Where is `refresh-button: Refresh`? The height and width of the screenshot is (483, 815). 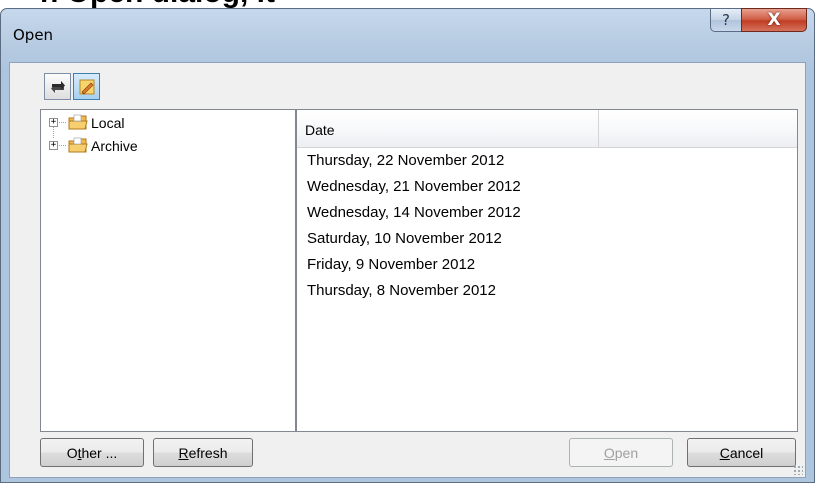
refresh-button: Refresh is located at coordinates (203, 452).